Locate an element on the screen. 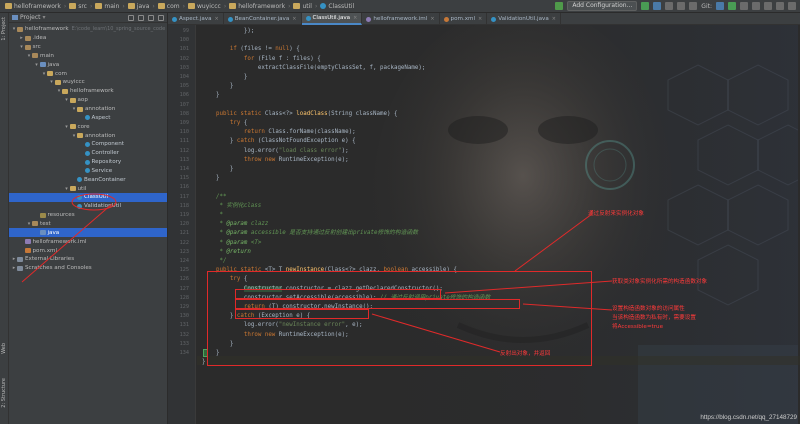 The height and width of the screenshot is (424, 800). collapse-all-icon is located at coordinates (141, 17).